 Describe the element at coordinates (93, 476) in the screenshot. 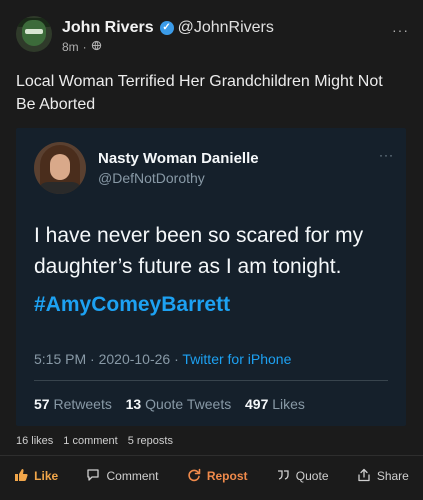

I see `comment-icon` at that location.